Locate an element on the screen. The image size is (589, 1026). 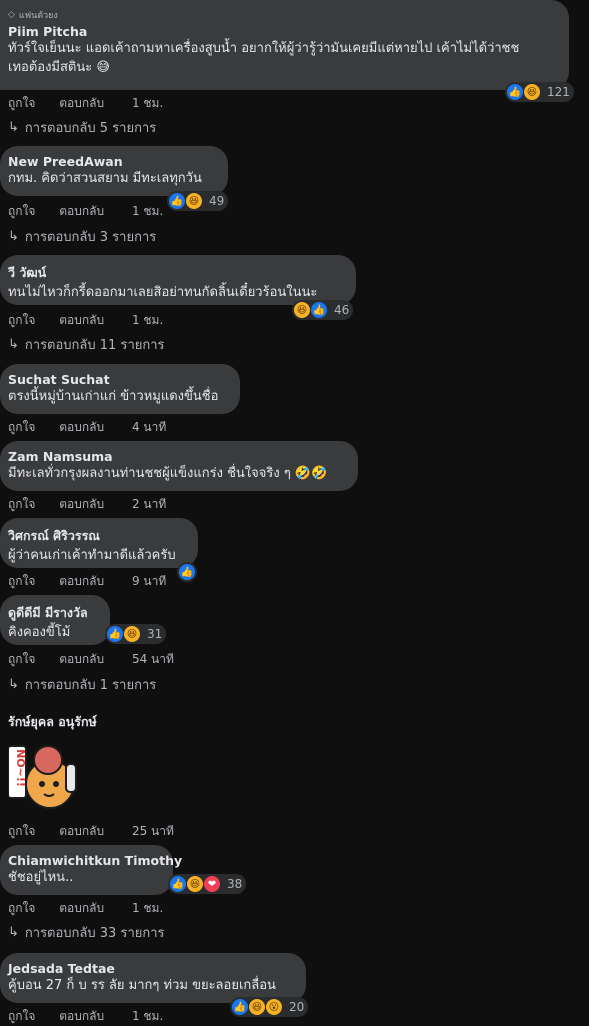
diamond-icon: ◇ is located at coordinates (11, 15).